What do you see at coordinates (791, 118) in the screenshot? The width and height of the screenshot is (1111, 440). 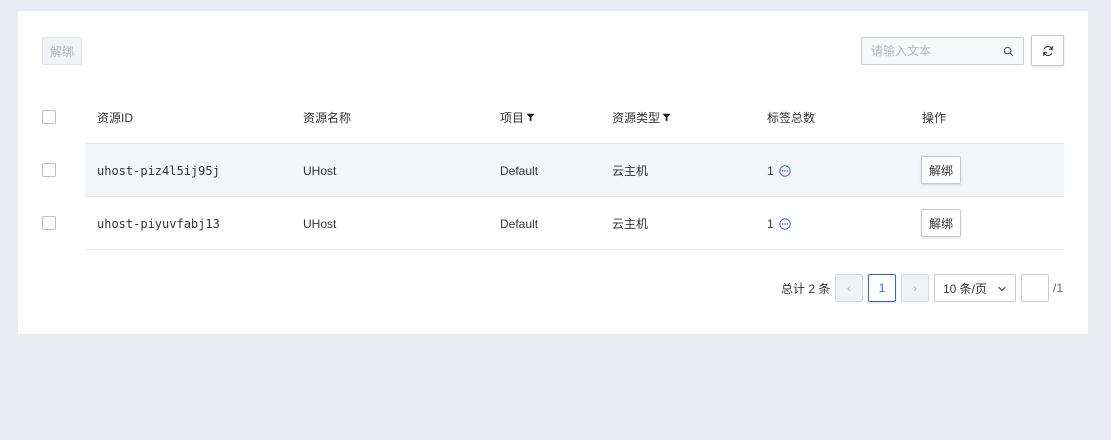 I see `column-header-tag-count: 标签总数` at bounding box center [791, 118].